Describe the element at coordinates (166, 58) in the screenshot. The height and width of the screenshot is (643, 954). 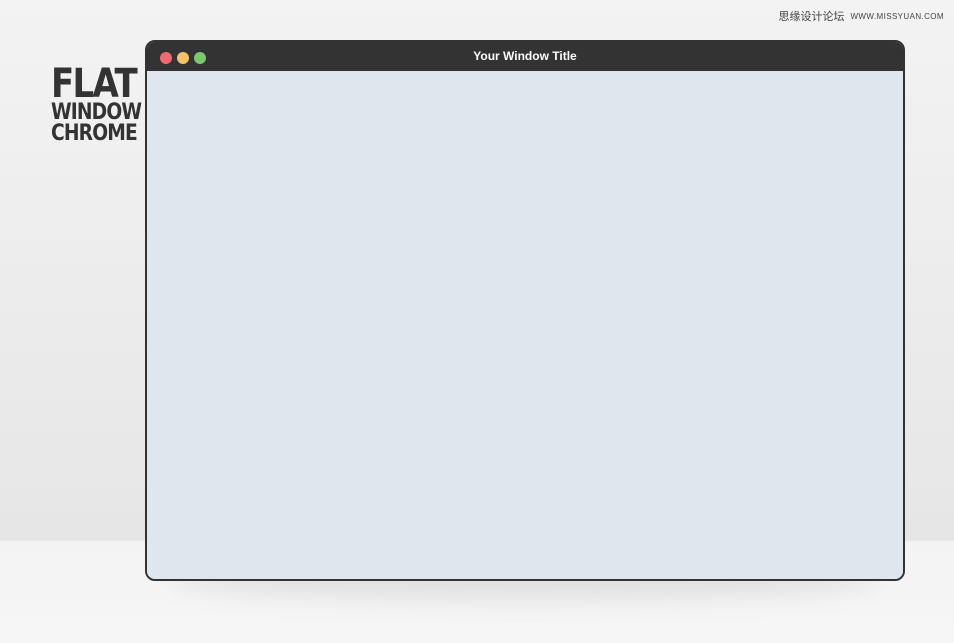
I see `close-button` at that location.